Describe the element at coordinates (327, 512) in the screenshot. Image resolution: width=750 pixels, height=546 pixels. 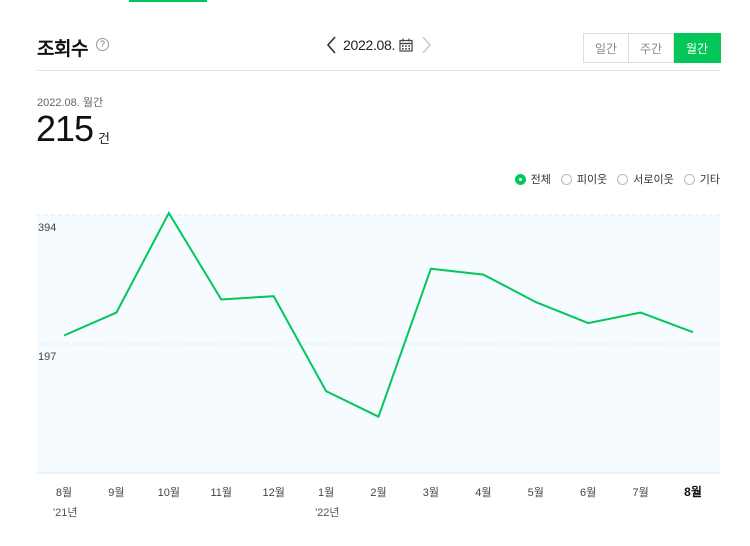
I see `year-label: '22년` at that location.